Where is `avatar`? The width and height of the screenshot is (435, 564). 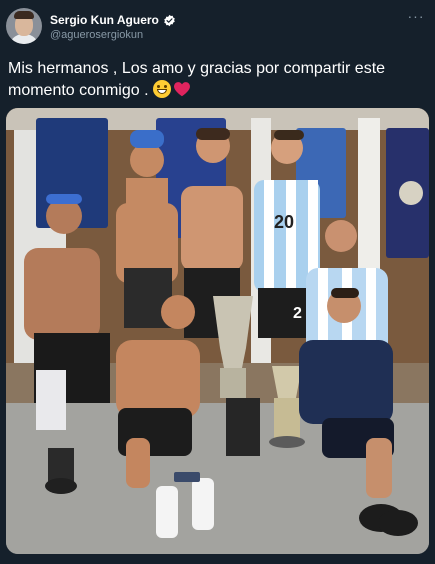
avatar is located at coordinates (24, 26).